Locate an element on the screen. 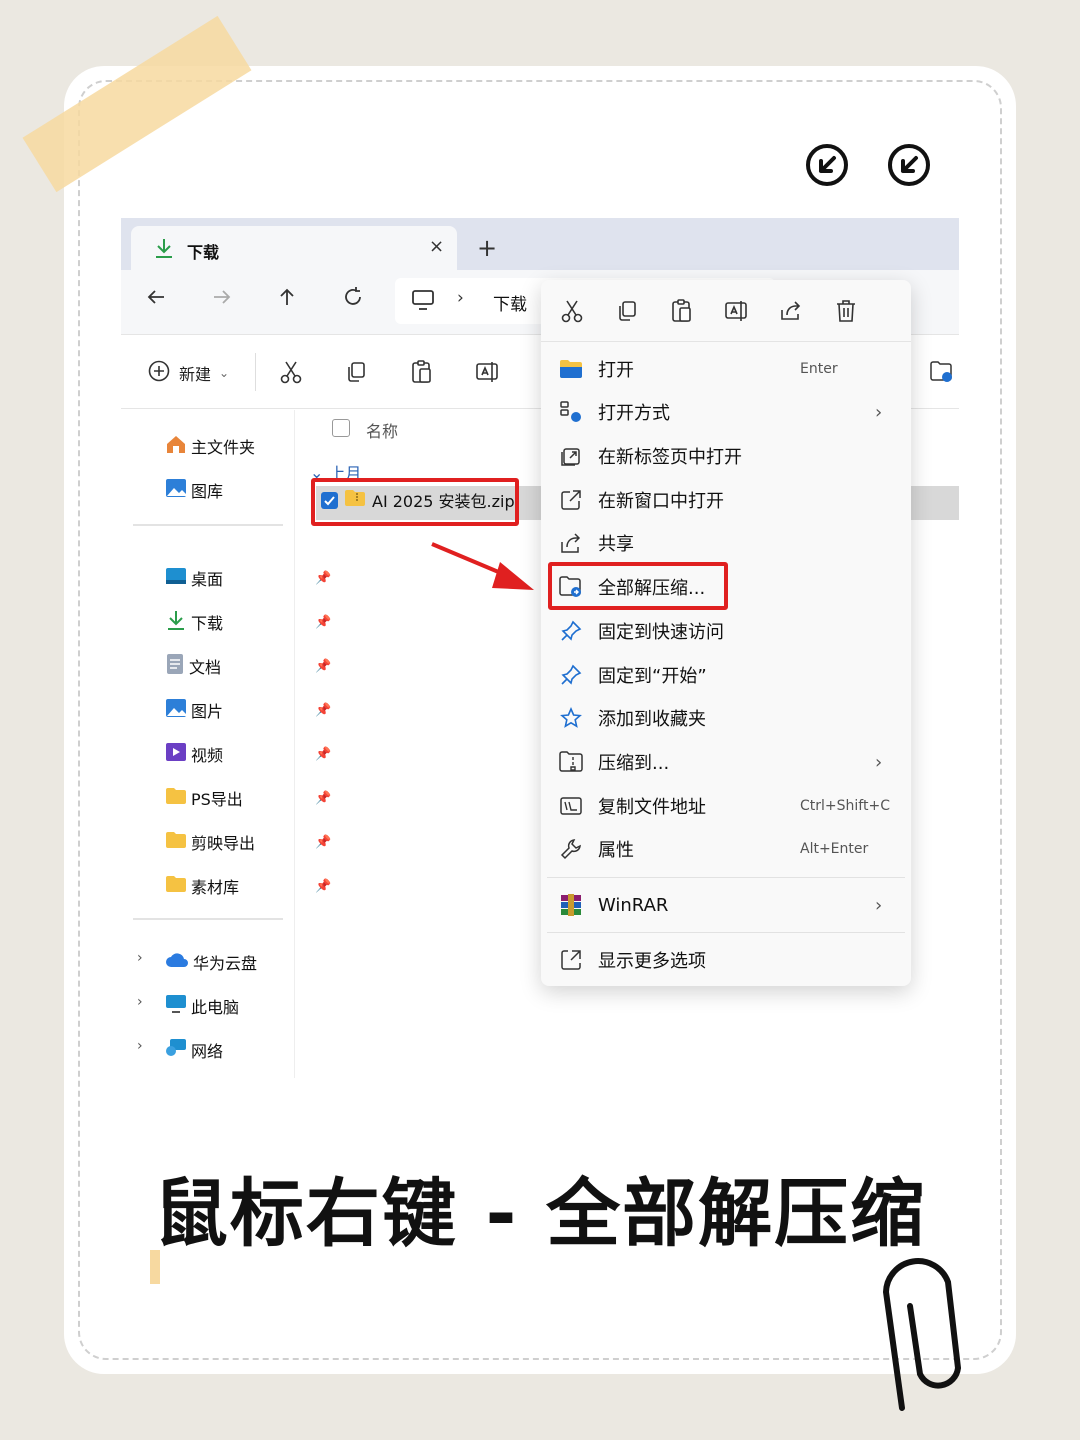  menu-item-properties: 属性 Alt+Enter is located at coordinates (726, 849).